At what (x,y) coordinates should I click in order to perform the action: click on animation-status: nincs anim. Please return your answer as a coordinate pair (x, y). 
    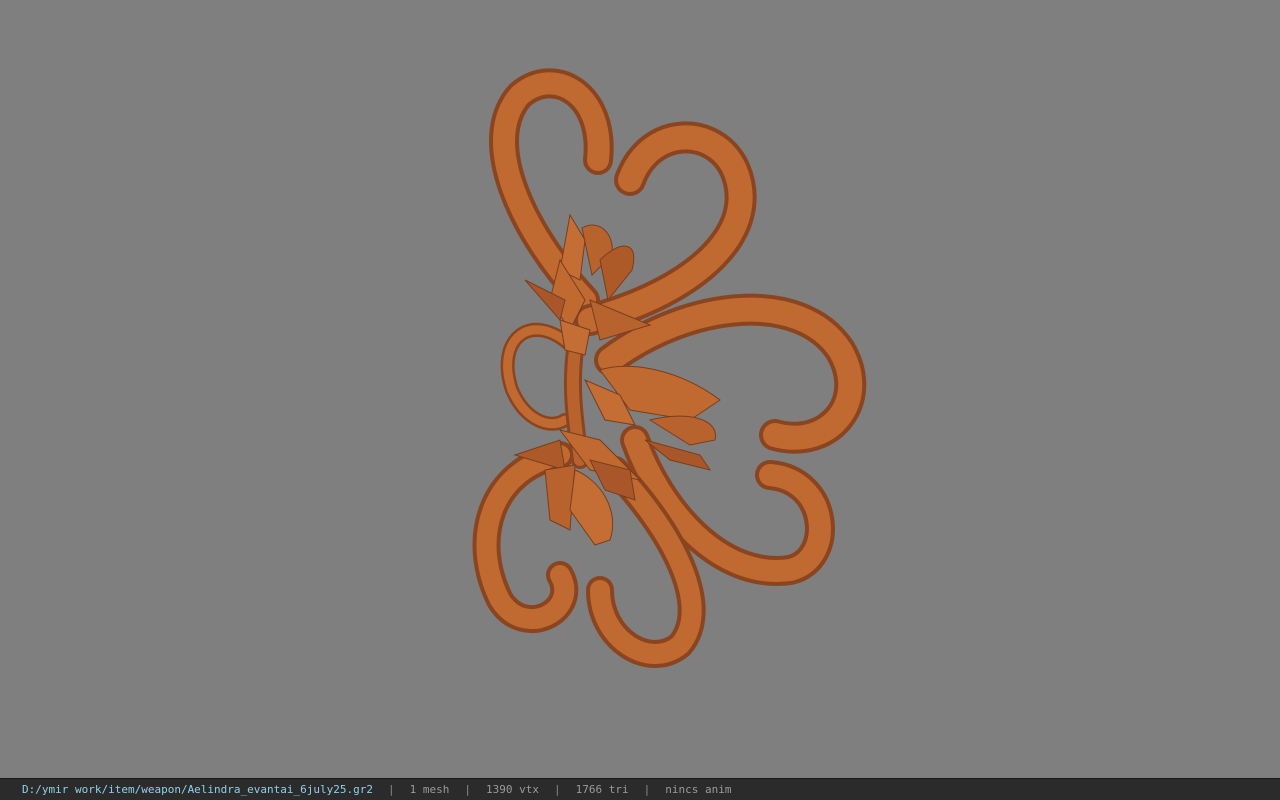
    Looking at the image, I should click on (698, 789).